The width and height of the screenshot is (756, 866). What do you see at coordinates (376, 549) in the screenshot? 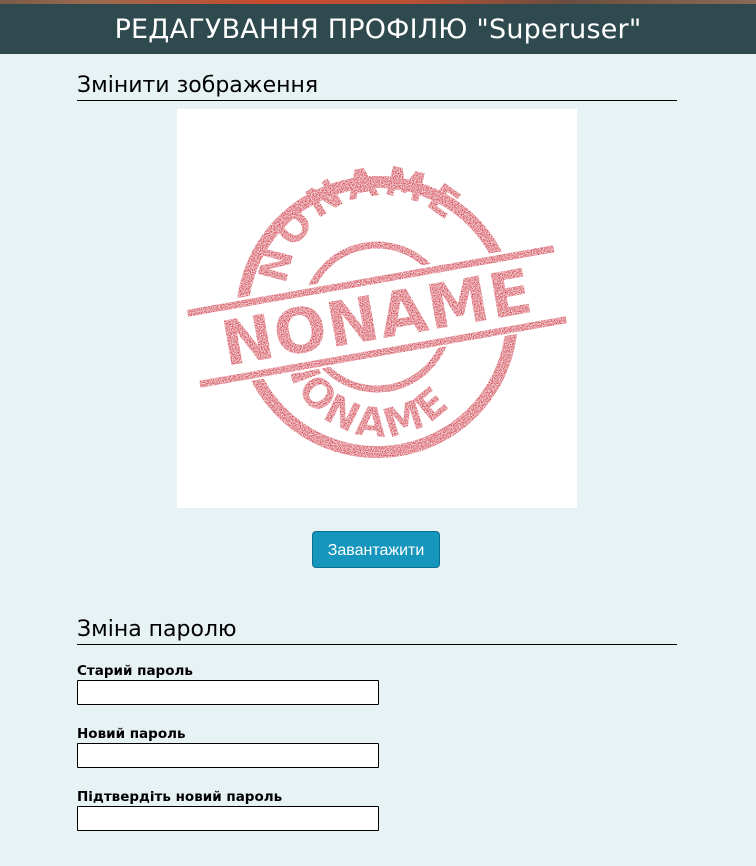
I see `upload-image-button: Завантажити` at bounding box center [376, 549].